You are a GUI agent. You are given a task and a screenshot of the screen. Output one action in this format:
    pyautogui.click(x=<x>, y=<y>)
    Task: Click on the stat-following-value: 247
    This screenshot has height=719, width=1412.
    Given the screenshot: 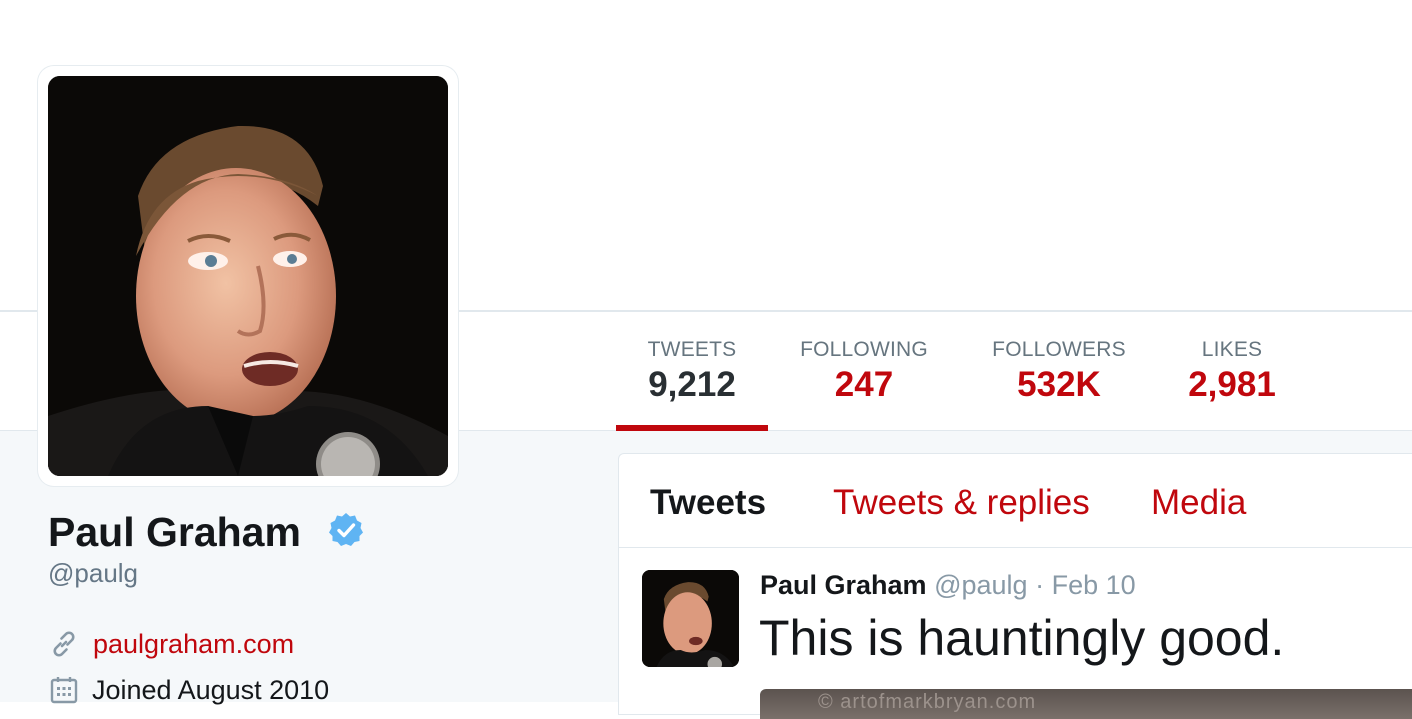 What is the action you would take?
    pyautogui.click(x=864, y=384)
    